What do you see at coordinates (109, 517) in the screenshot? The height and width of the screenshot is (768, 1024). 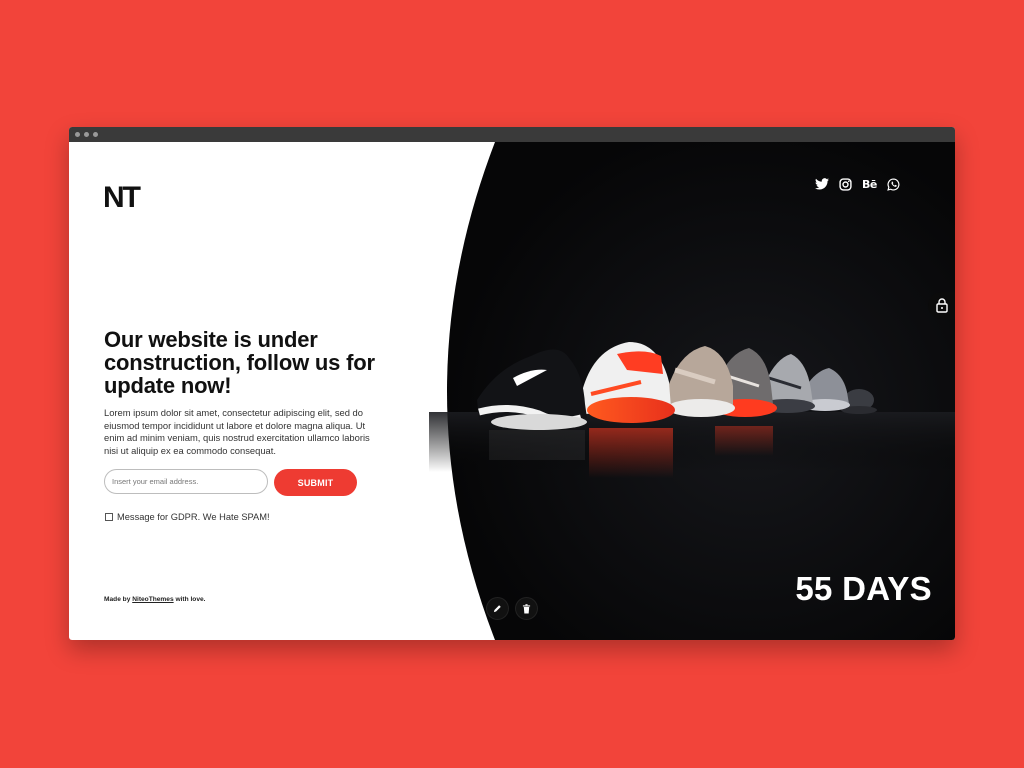 I see `gdpr-checkbox` at bounding box center [109, 517].